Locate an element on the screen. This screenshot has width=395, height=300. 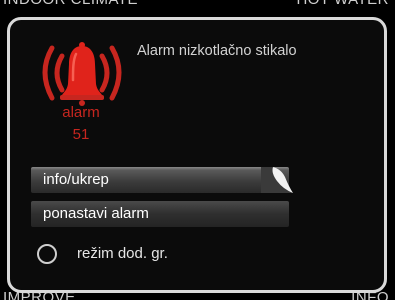
background-hot-water-label: HOT WATER is located at coordinates (342, 4).